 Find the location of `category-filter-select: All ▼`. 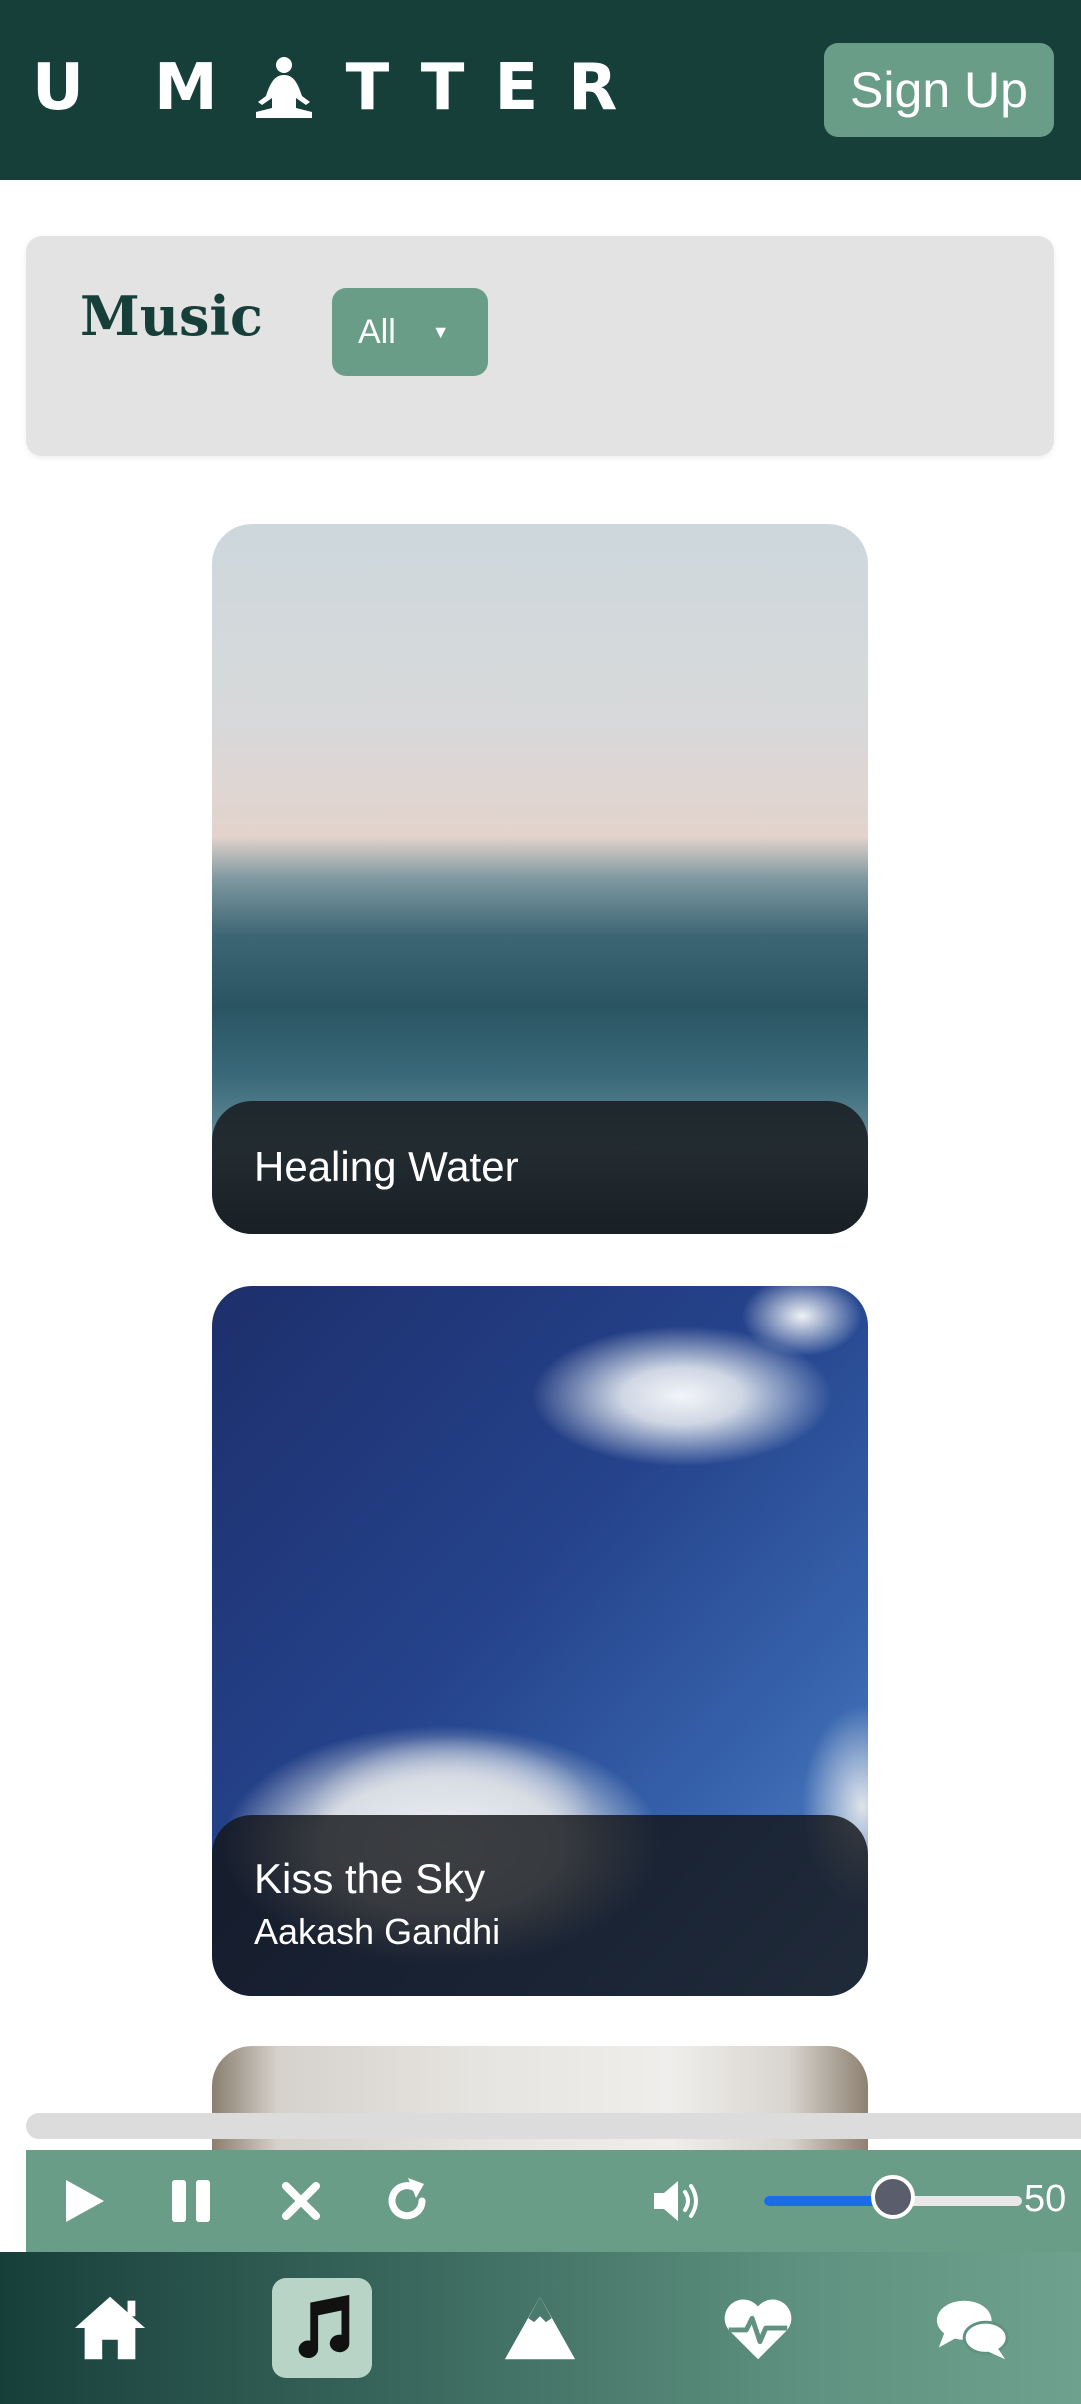

category-filter-select: All ▼ is located at coordinates (410, 332).